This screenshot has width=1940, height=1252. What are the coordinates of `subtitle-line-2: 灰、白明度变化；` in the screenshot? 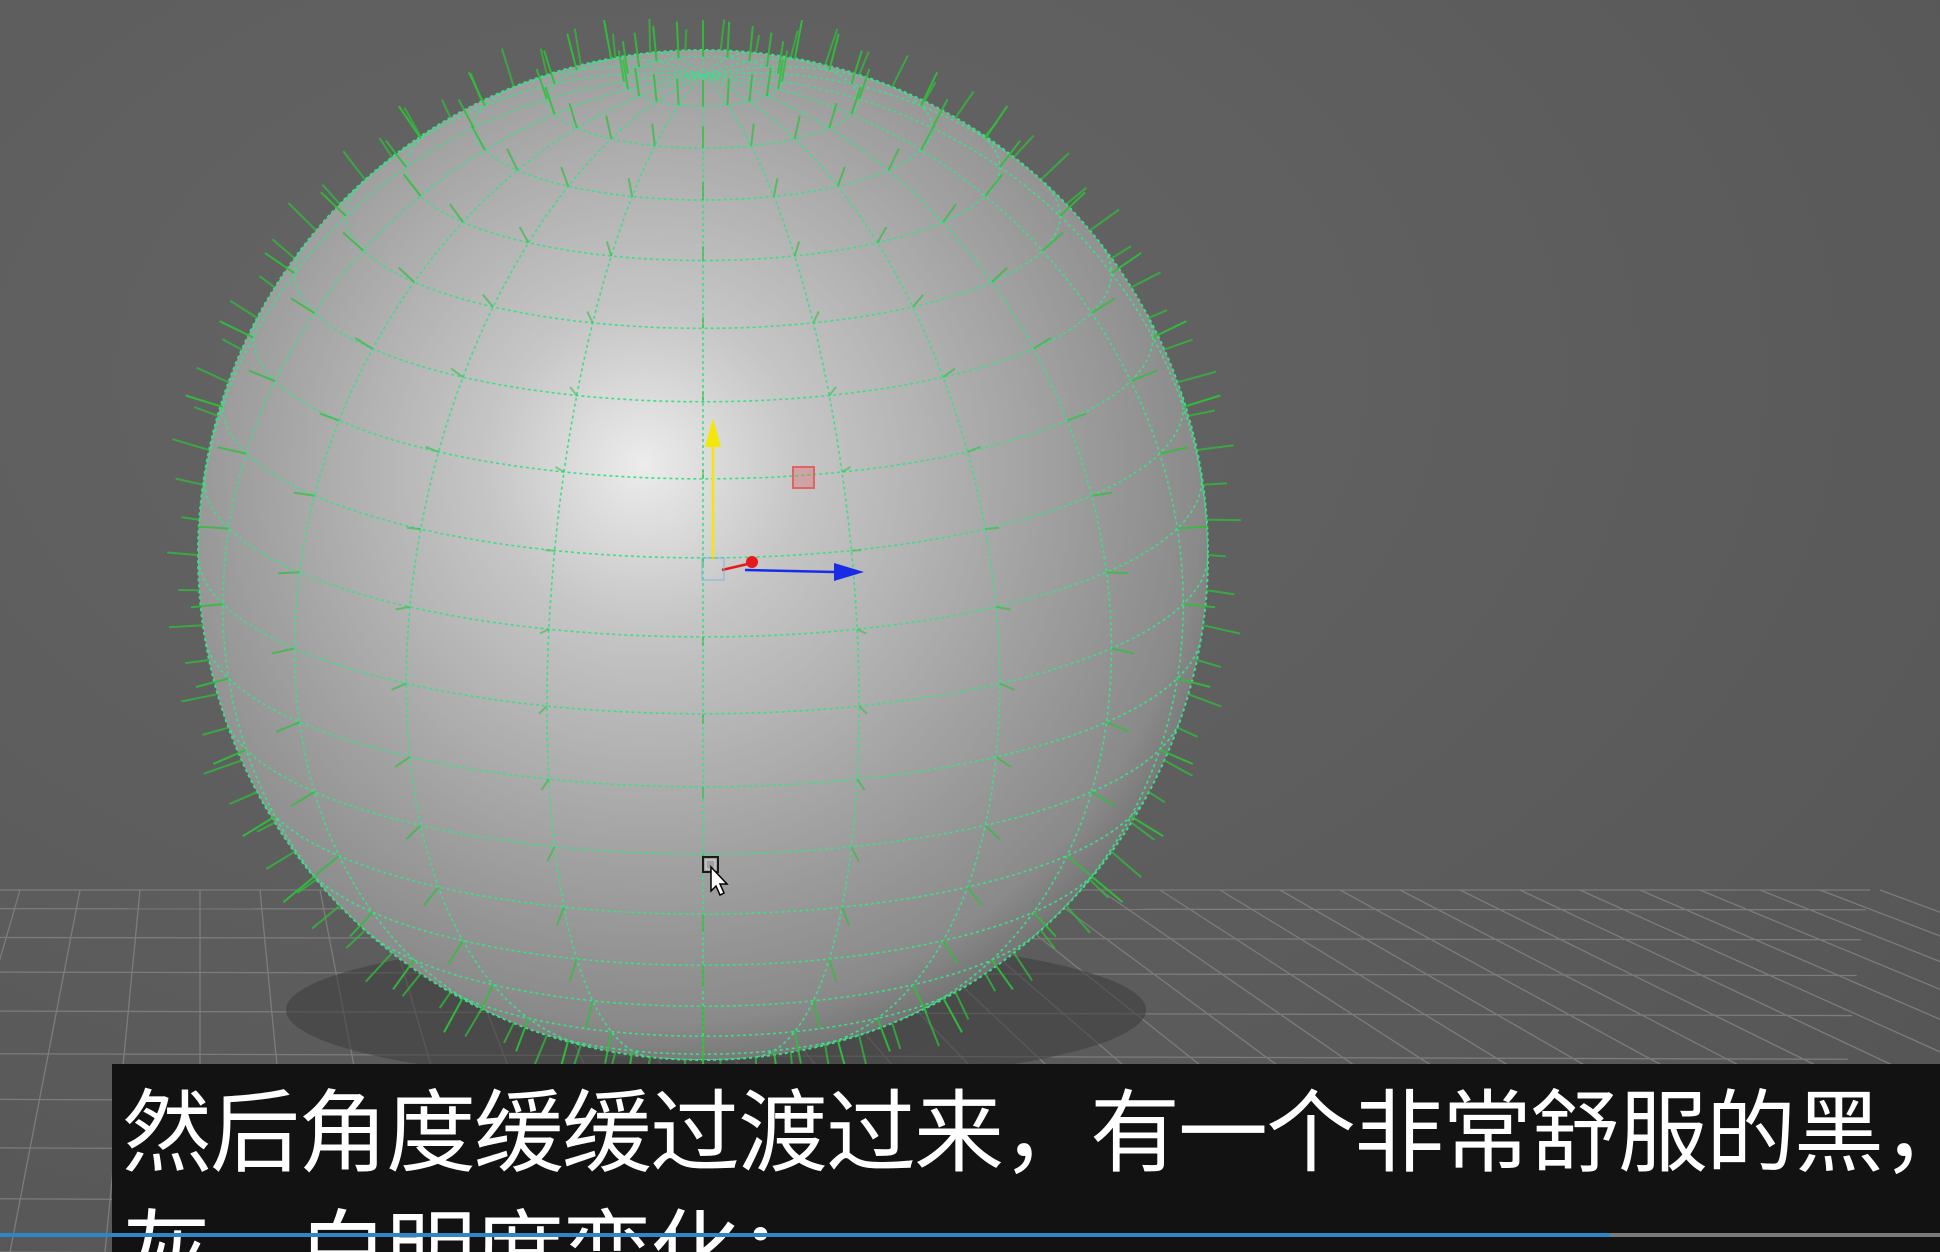 It's located at (475, 1228).